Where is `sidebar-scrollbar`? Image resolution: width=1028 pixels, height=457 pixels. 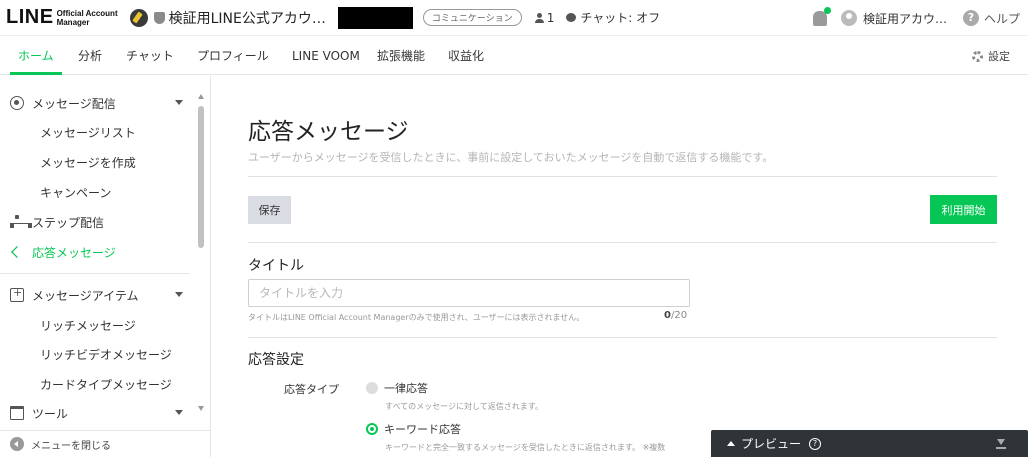
sidebar-scrollbar is located at coordinates (201, 259).